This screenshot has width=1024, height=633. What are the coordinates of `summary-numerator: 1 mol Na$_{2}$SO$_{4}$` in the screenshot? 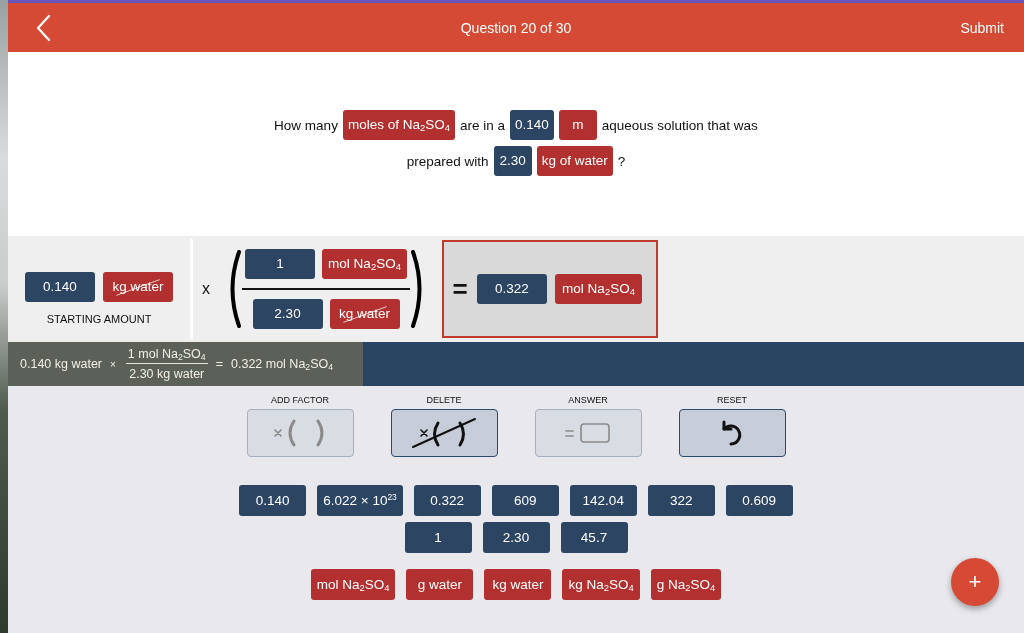 It's located at (166, 355).